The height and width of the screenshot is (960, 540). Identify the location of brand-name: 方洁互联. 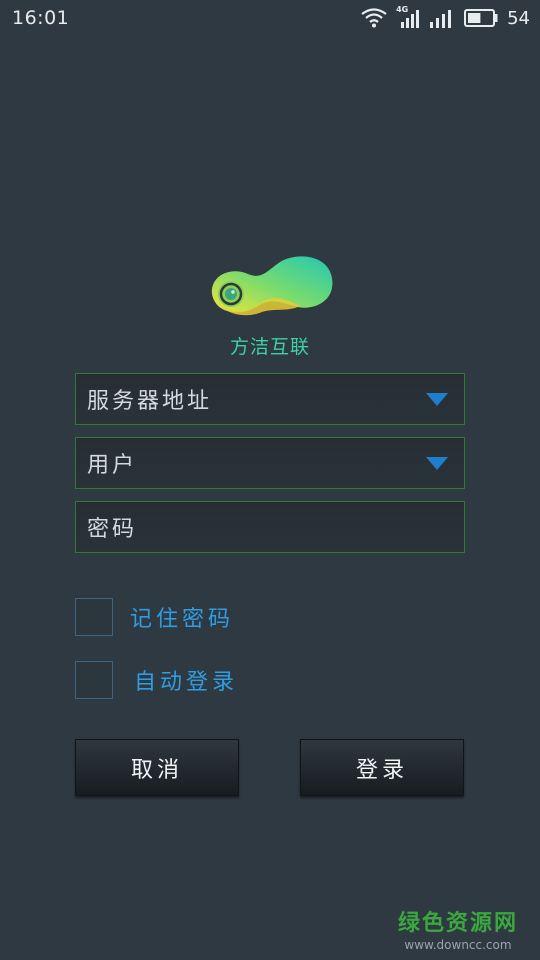
(269, 347).